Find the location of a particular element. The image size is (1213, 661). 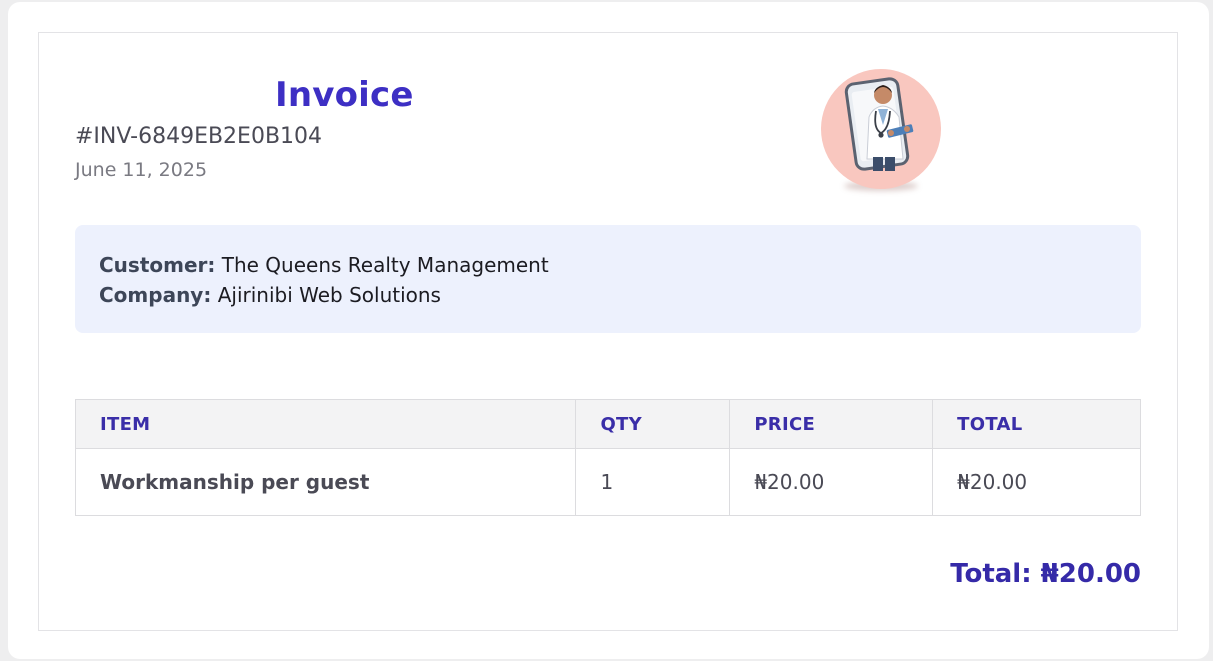

company-row: Company: Ajirinibi Web Solutions is located at coordinates (270, 295).